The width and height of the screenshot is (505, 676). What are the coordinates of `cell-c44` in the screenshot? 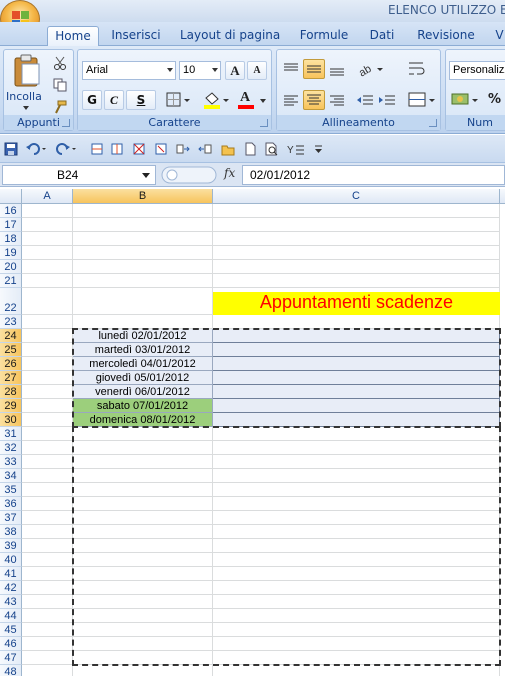 It's located at (356, 616).